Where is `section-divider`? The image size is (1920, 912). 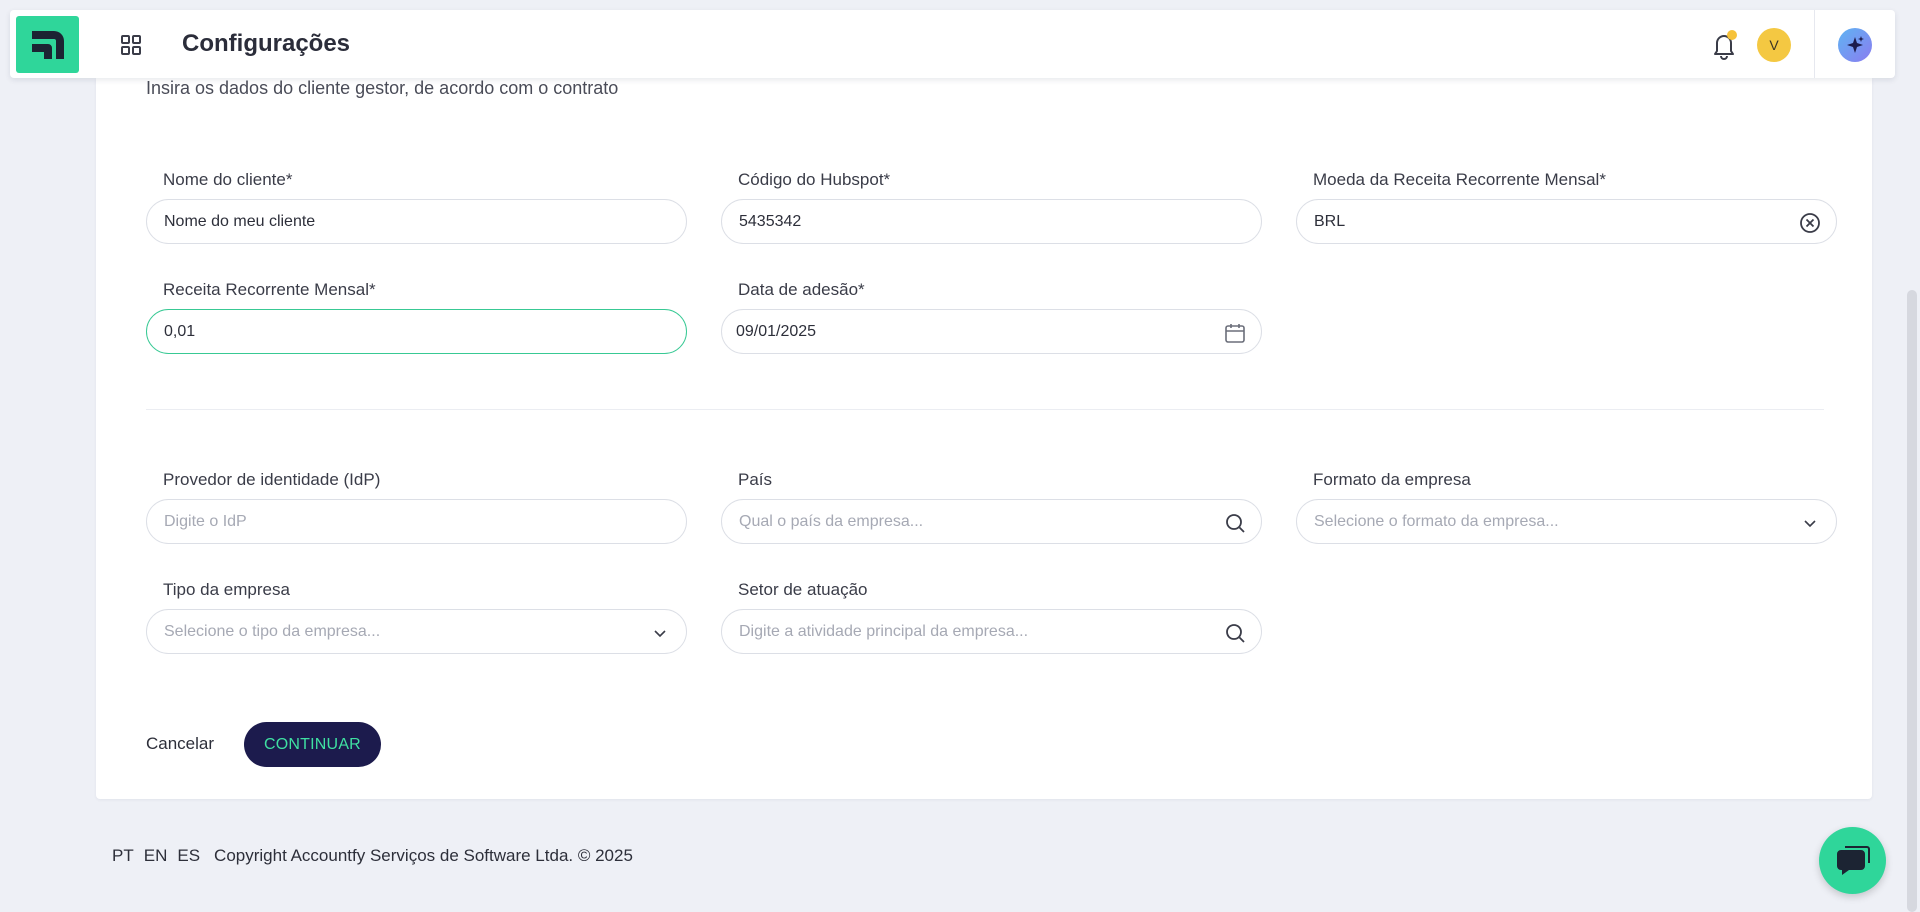 section-divider is located at coordinates (985, 409).